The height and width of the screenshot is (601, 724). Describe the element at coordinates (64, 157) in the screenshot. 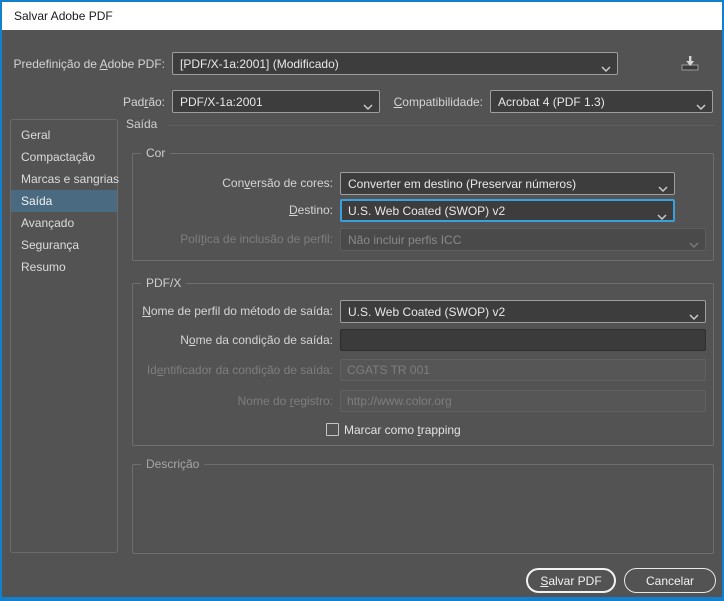

I see `sidebar-item-compactacao: Compactação` at that location.